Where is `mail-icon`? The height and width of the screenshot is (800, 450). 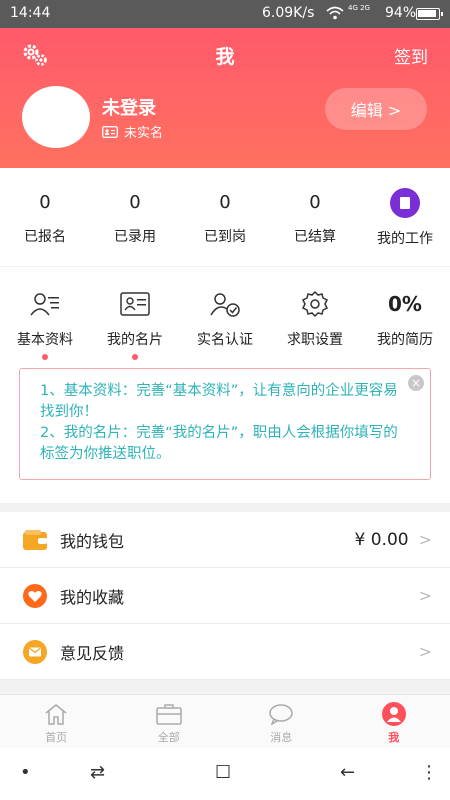
mail-icon is located at coordinates (35, 652).